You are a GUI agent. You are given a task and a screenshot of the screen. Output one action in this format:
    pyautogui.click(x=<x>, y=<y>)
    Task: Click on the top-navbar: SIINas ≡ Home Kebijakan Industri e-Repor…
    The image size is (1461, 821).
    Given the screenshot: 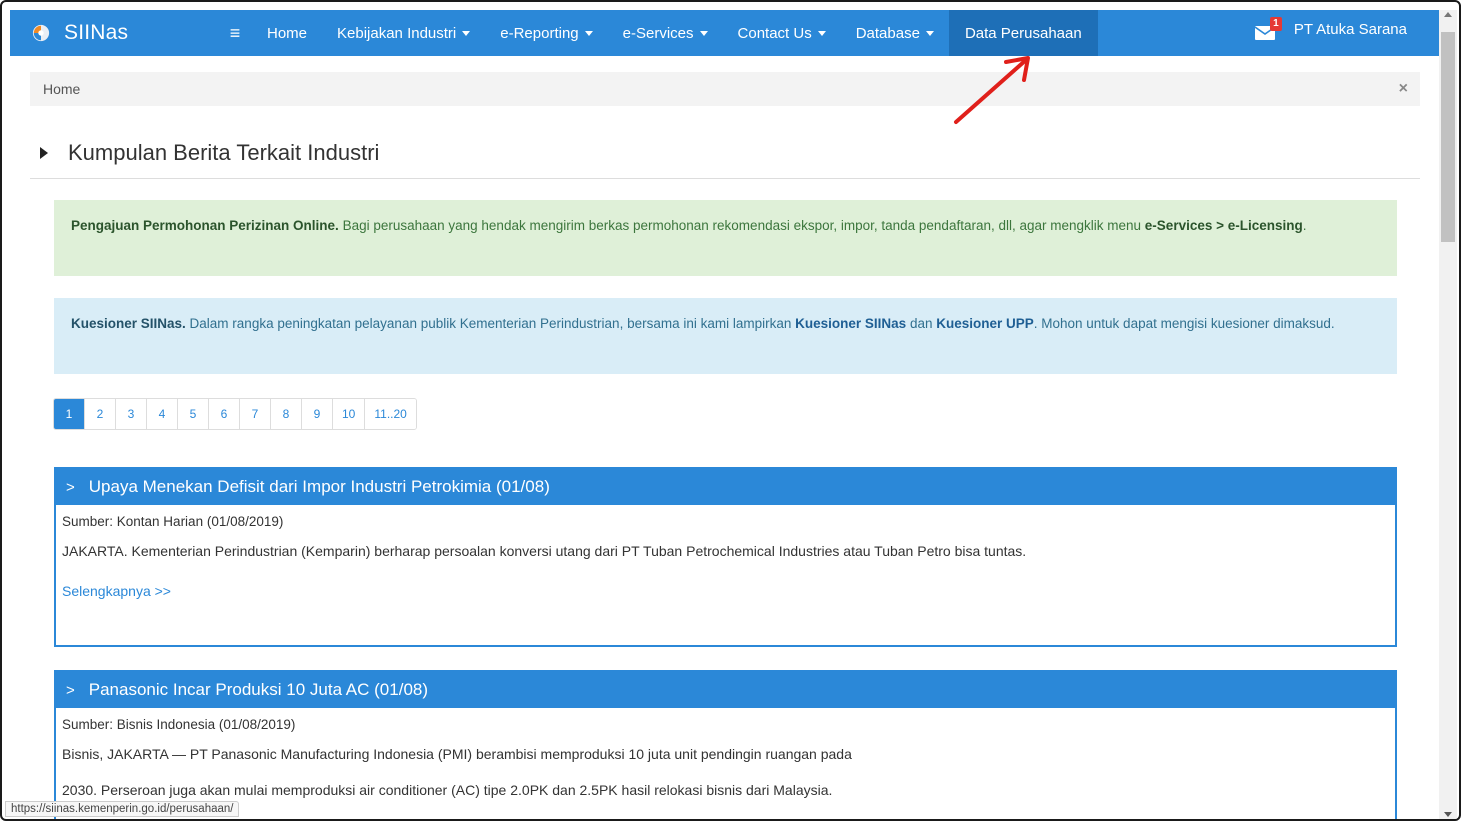 What is the action you would take?
    pyautogui.click(x=725, y=33)
    